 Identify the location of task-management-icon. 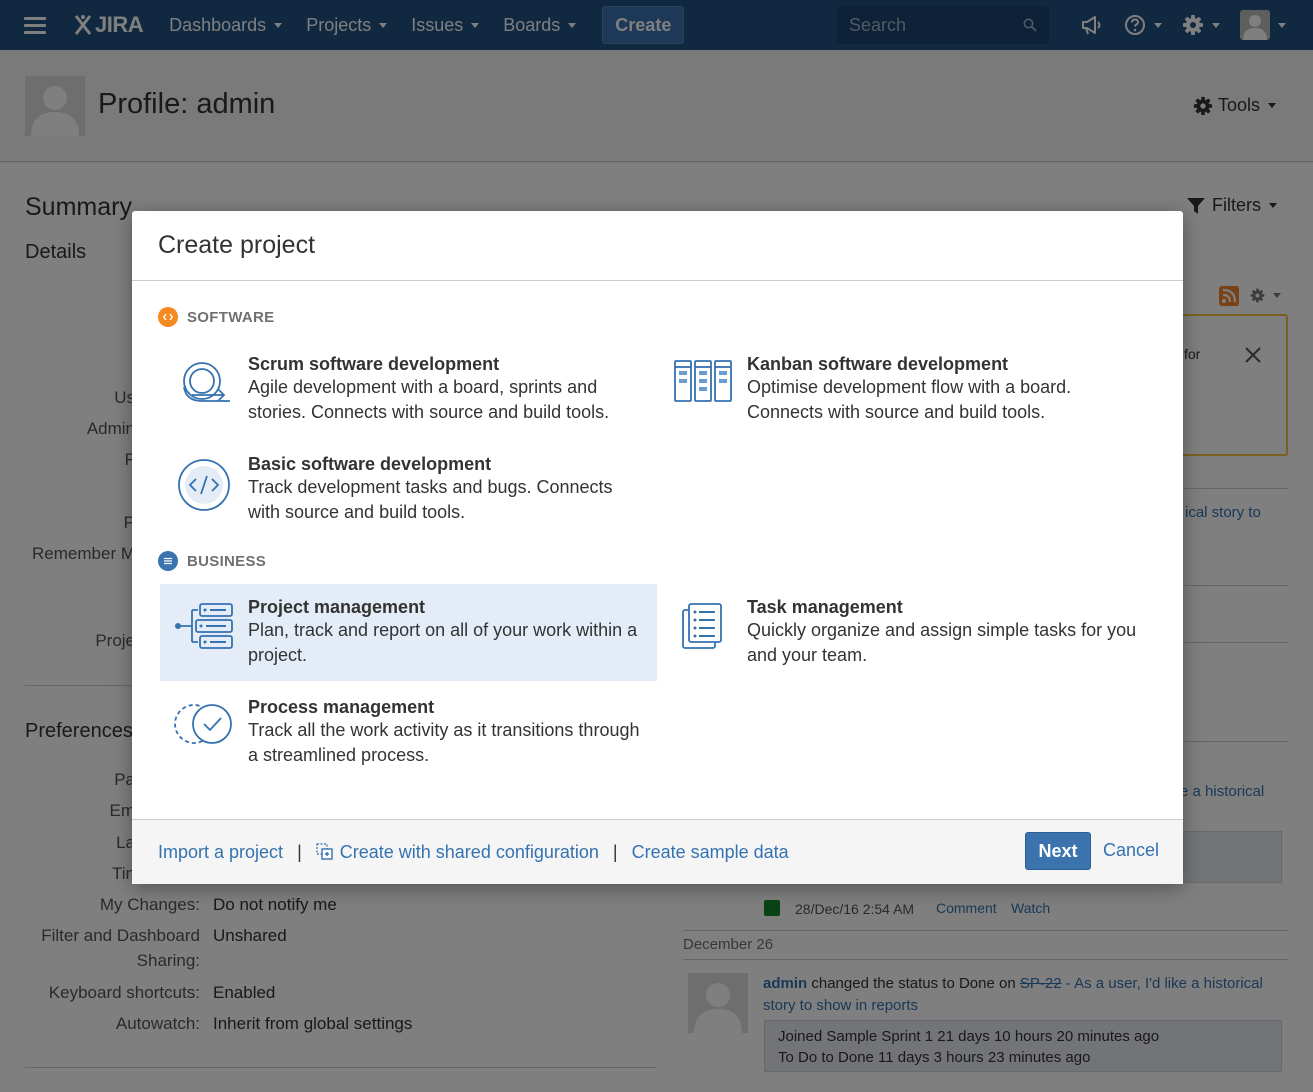
(703, 626).